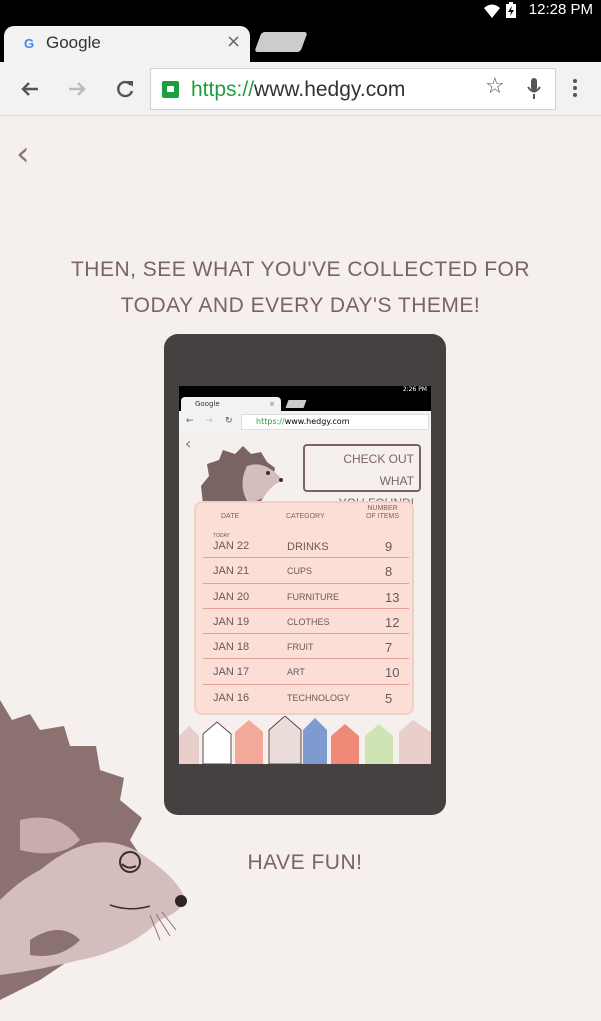 This screenshot has width=601, height=1021. What do you see at coordinates (230, 516) in the screenshot?
I see `column-header-date: DATE` at bounding box center [230, 516].